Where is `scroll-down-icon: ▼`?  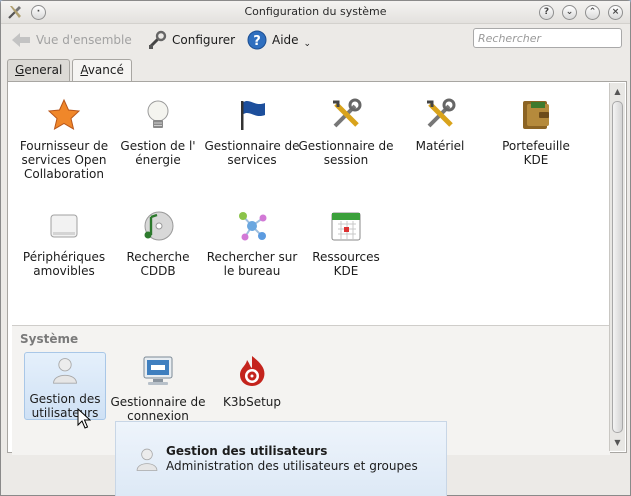
scroll-down-icon: ▼ is located at coordinates (617, 442).